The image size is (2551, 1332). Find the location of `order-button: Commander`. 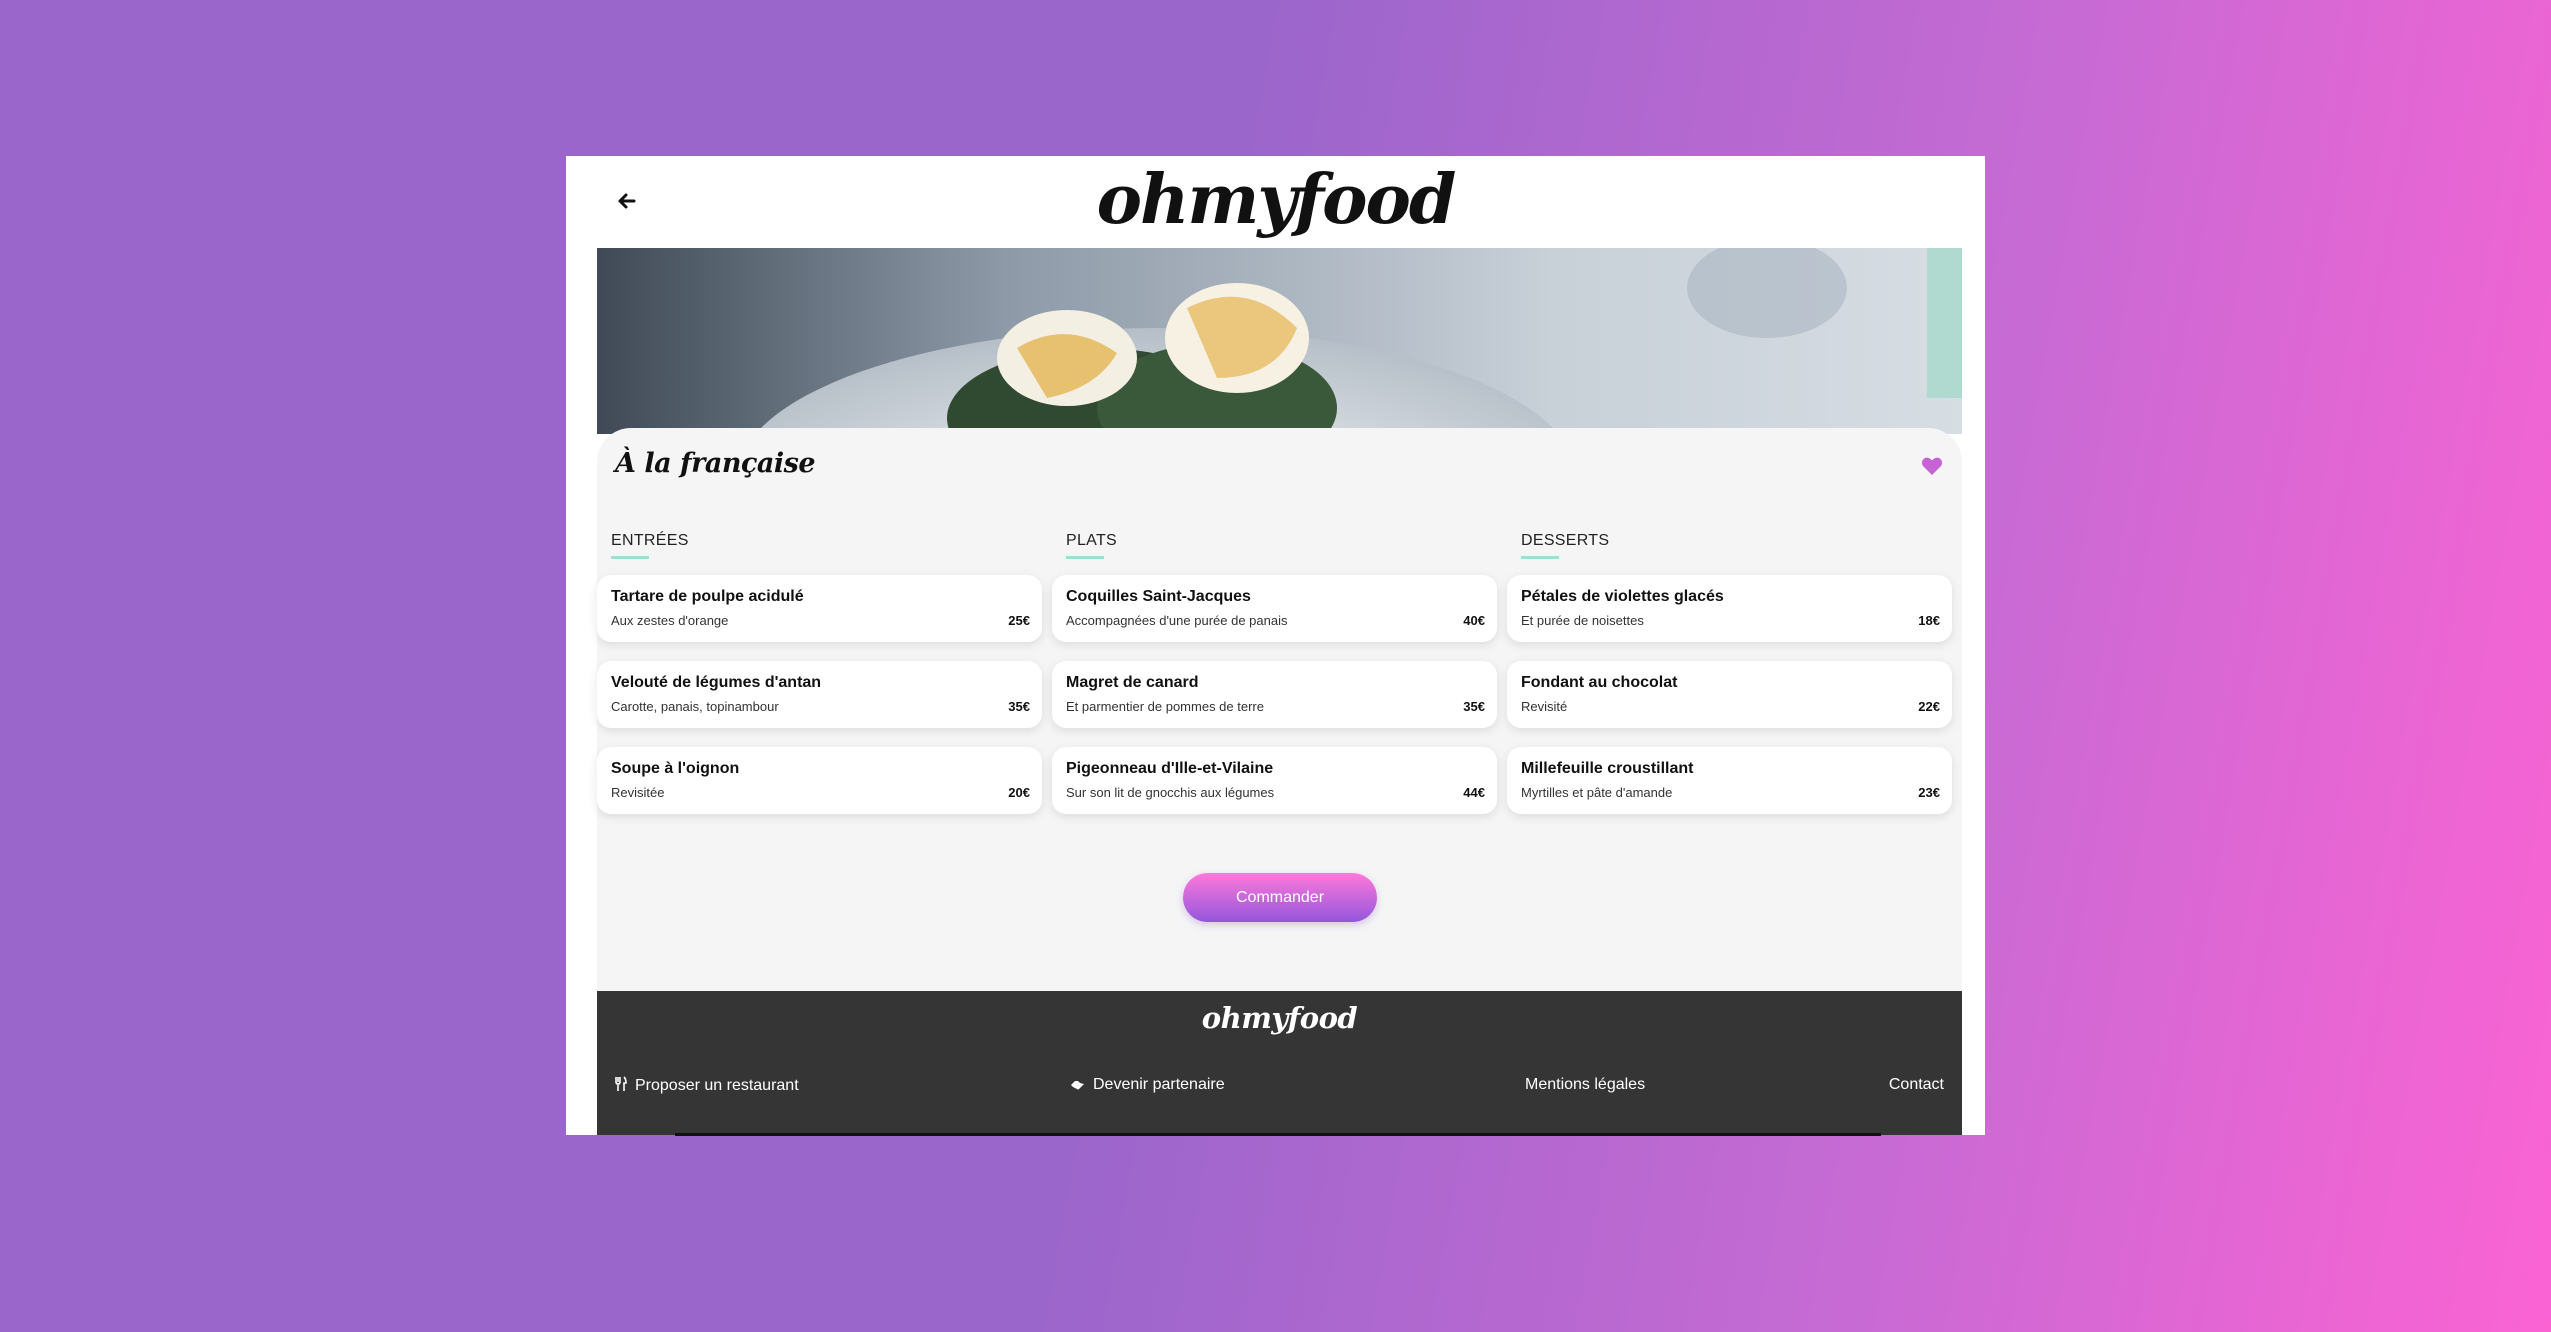

order-button: Commander is located at coordinates (1280, 897).